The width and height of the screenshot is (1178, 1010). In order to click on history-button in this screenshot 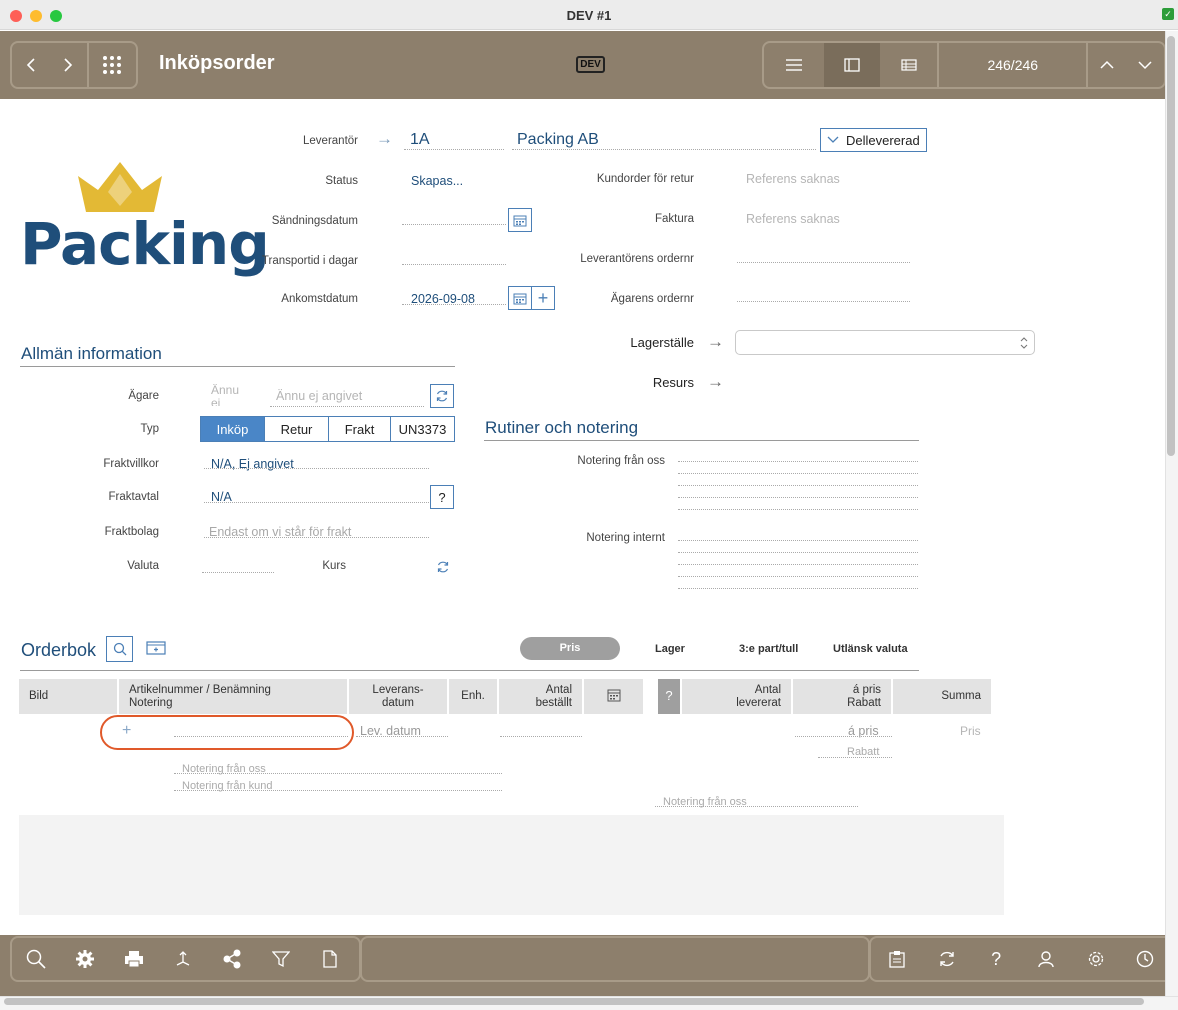, I will do `click(1145, 959)`.